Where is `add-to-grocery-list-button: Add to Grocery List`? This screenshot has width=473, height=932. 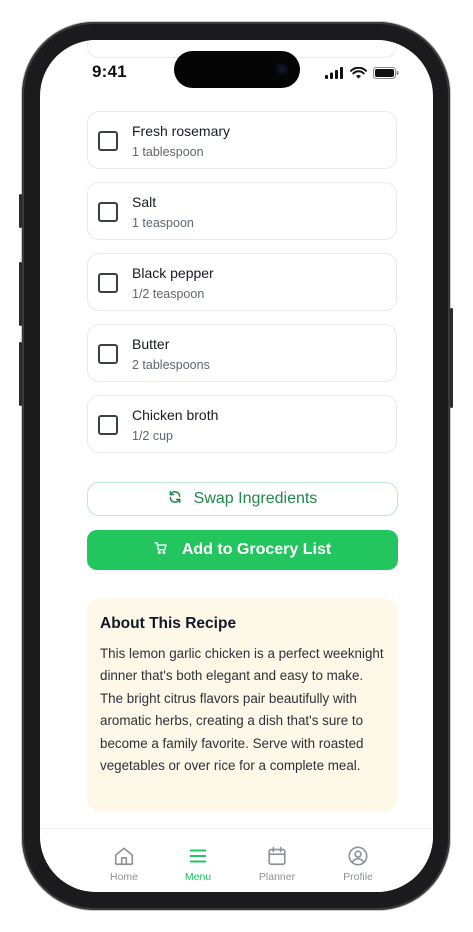 add-to-grocery-list-button: Add to Grocery List is located at coordinates (242, 550).